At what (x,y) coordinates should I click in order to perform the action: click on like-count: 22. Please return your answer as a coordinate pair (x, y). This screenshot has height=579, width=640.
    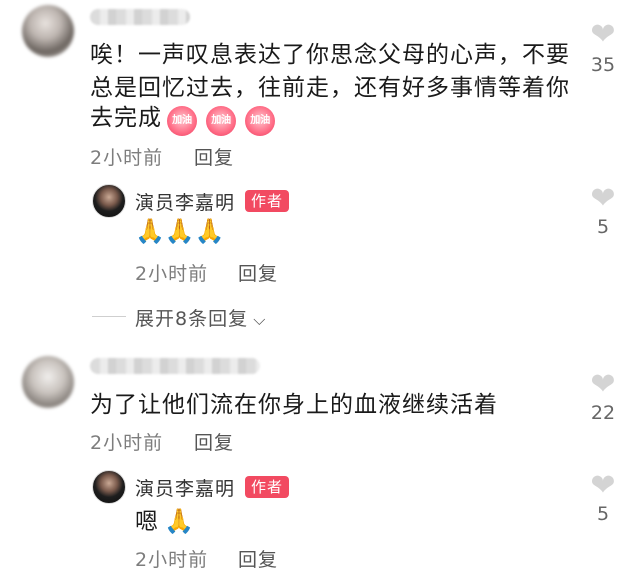
    Looking at the image, I should click on (603, 413).